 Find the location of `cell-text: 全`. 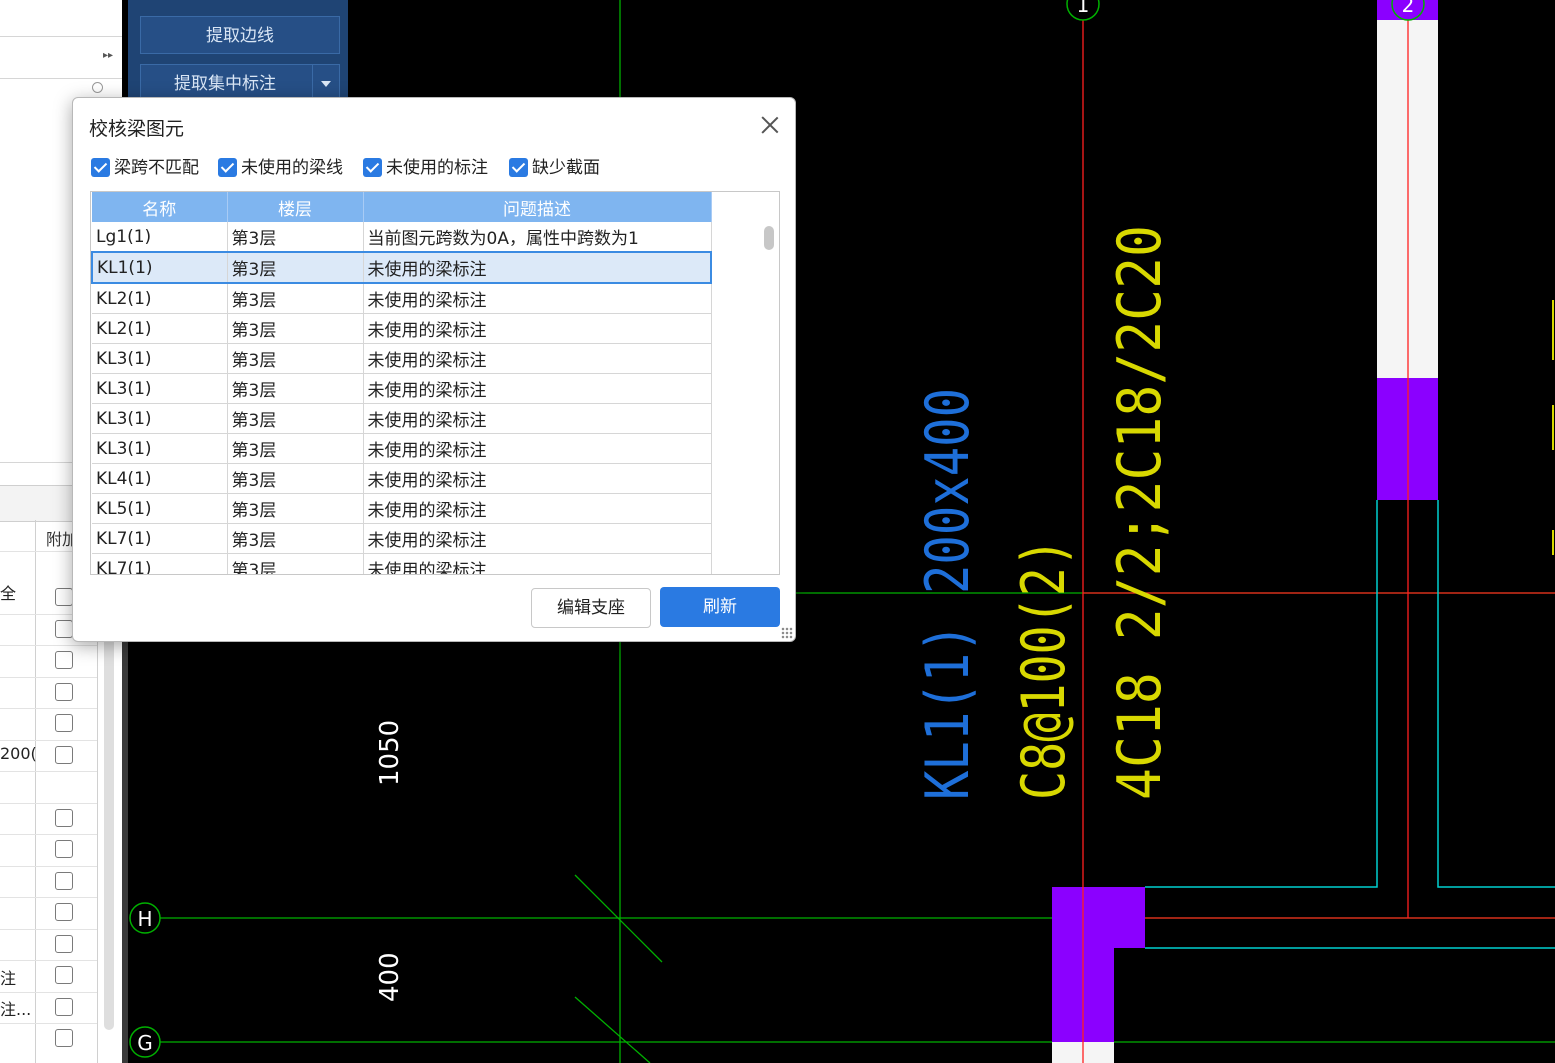

cell-text: 全 is located at coordinates (8, 593).